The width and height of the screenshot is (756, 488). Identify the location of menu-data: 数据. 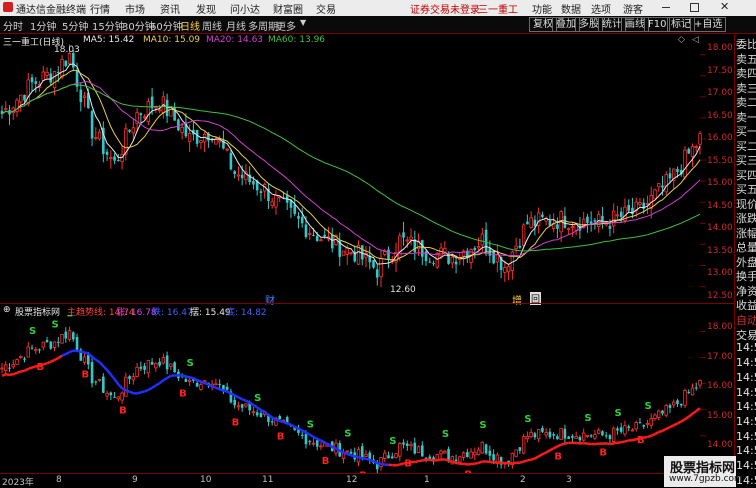
(571, 8).